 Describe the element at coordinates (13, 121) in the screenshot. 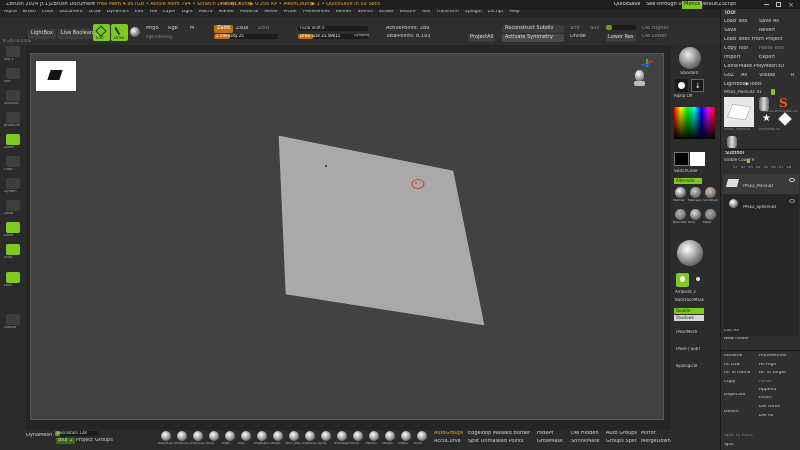

I see `left-tool-brushctrl: BrushCtrl` at that location.